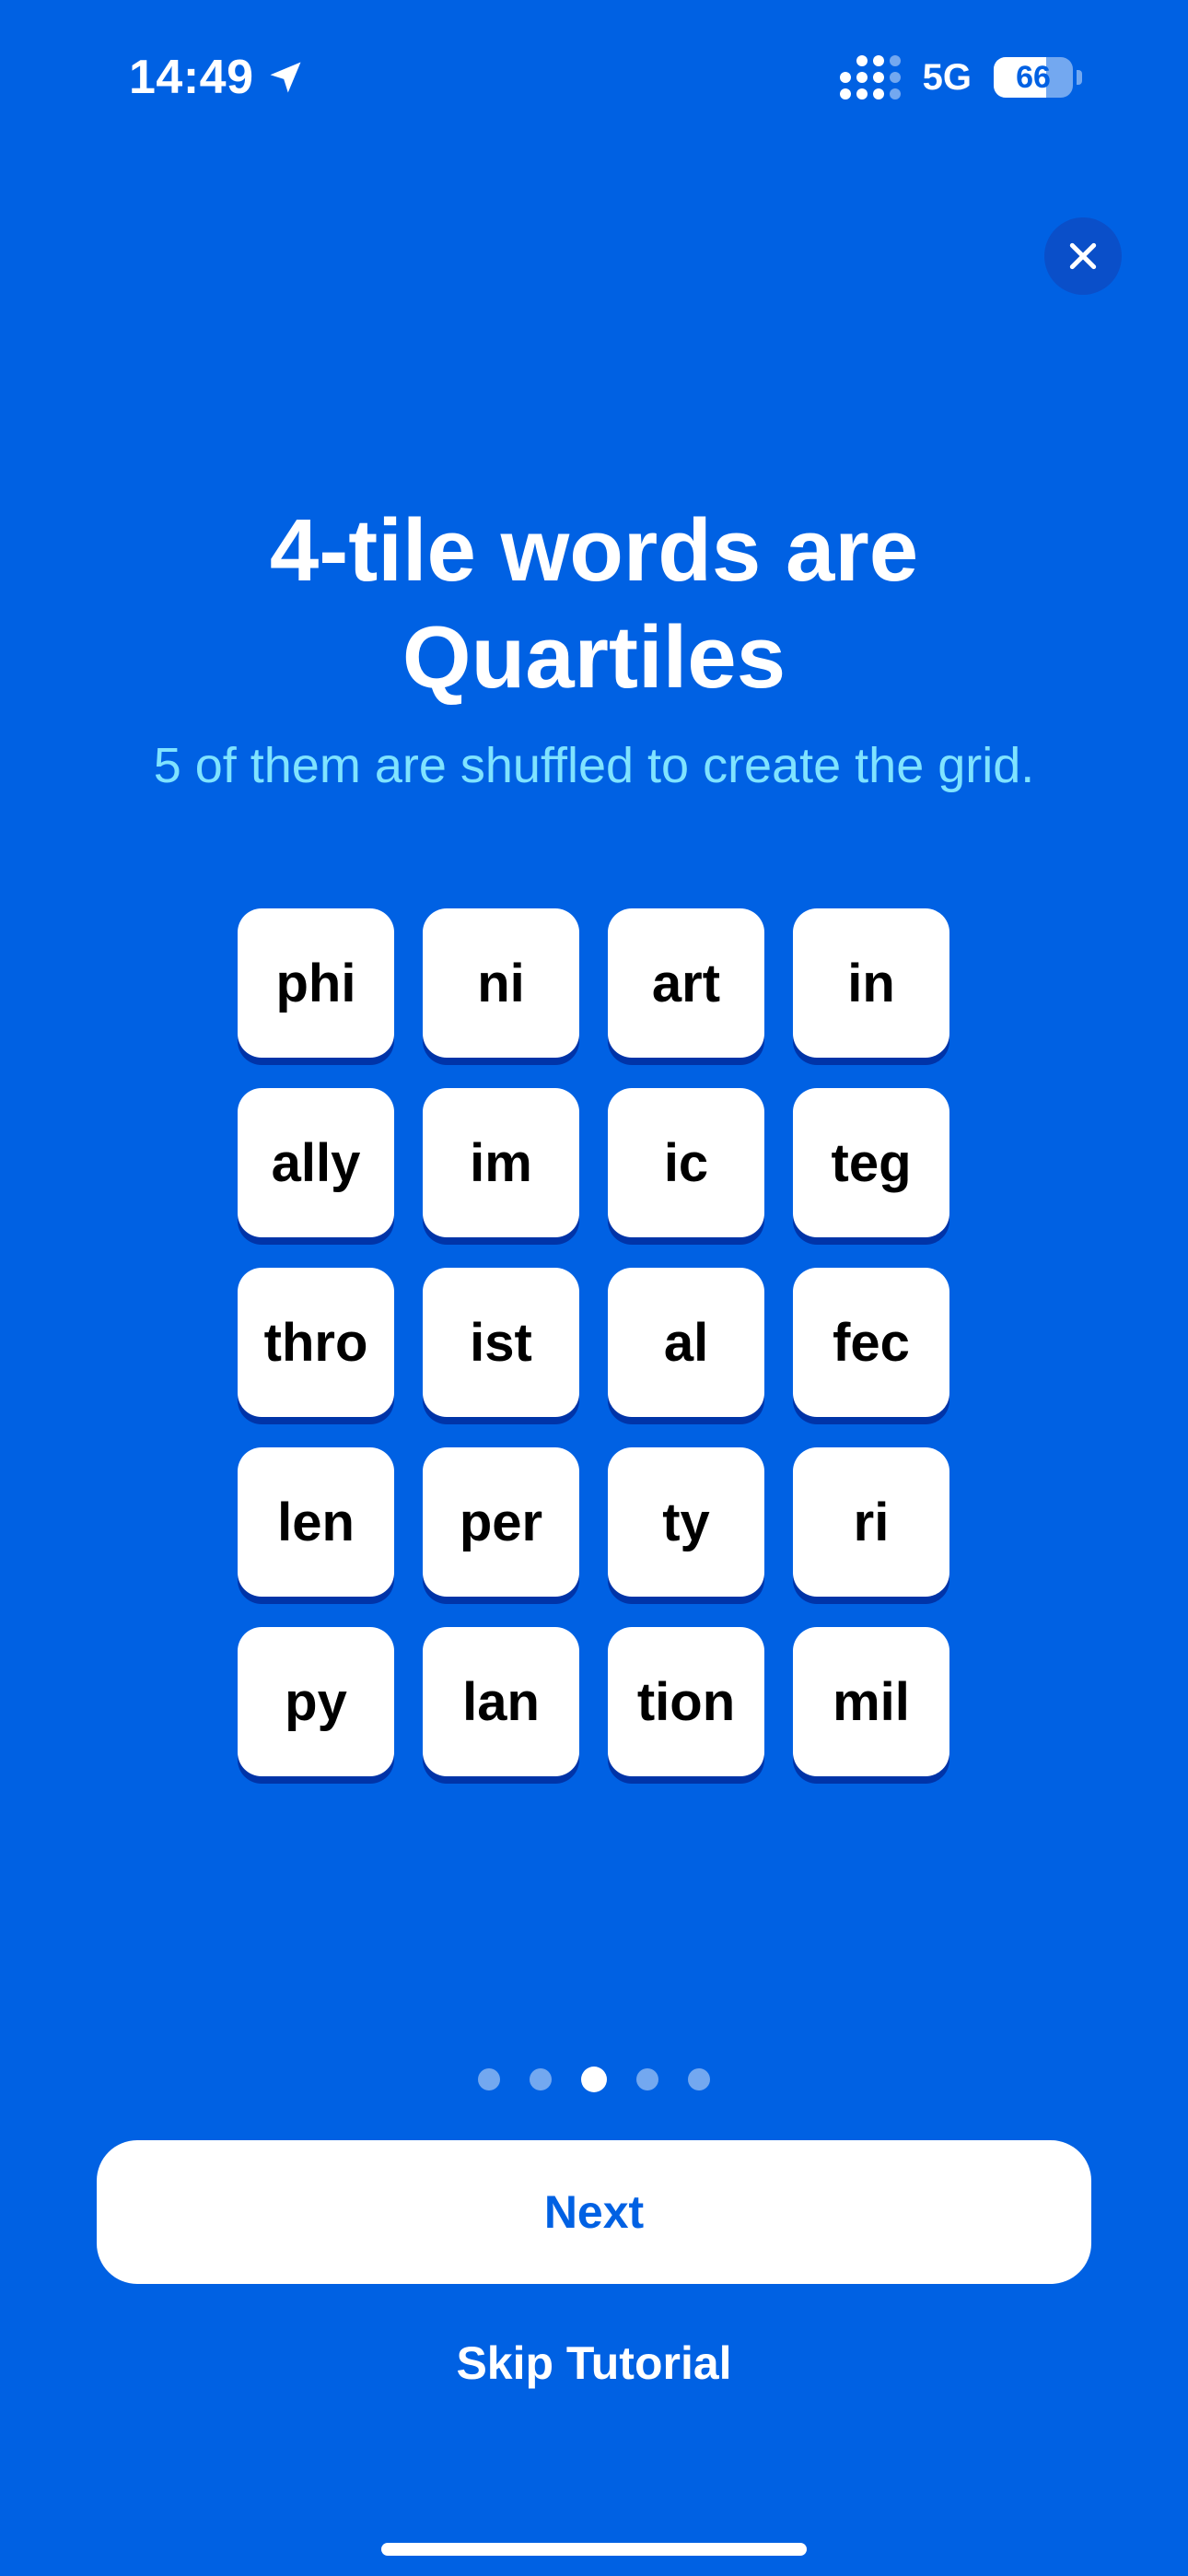  What do you see at coordinates (285, 77) in the screenshot?
I see `location-arrow-icon` at bounding box center [285, 77].